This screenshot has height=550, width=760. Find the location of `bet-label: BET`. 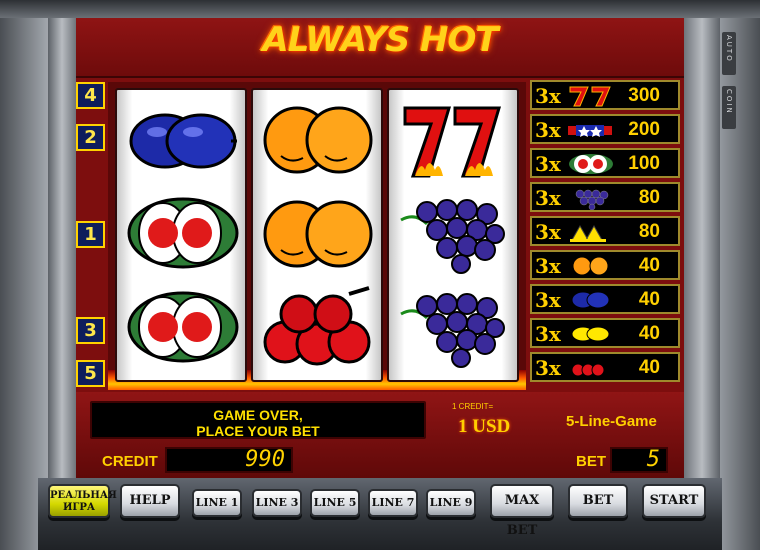

bet-label: BET is located at coordinates (591, 461).